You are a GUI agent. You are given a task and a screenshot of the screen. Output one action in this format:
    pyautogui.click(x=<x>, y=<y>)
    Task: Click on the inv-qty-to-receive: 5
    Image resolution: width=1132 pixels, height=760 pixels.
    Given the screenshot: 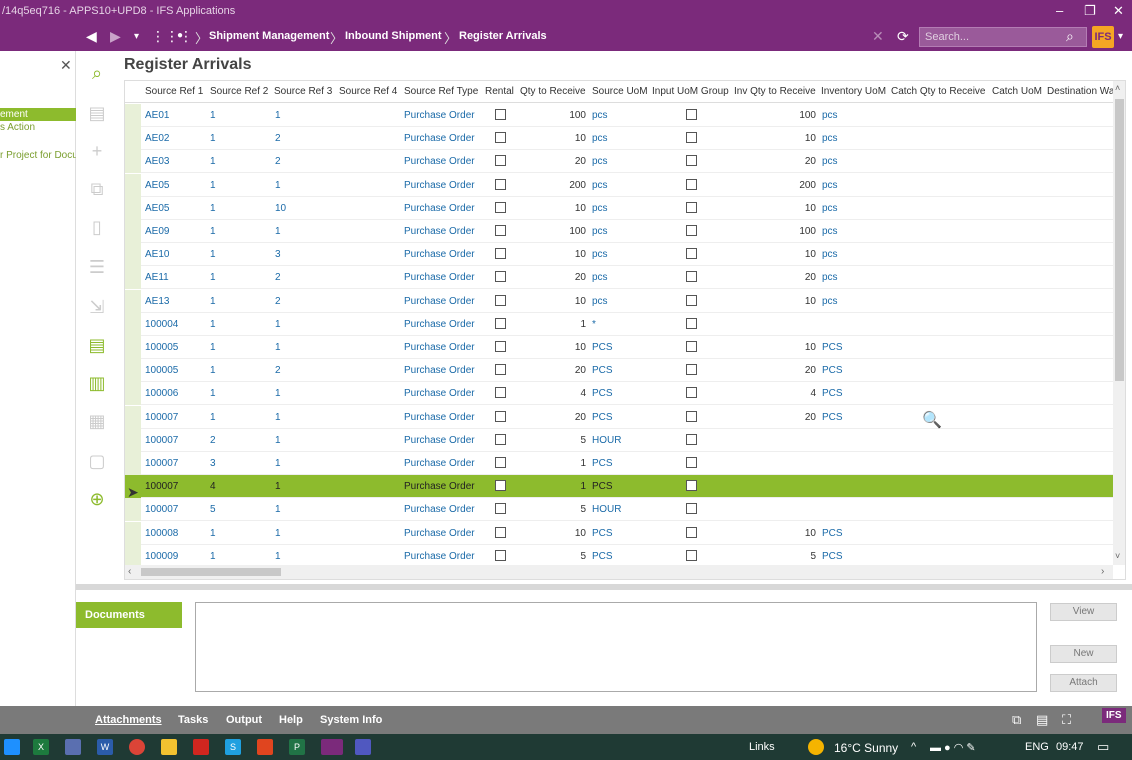 What is the action you would take?
    pyautogui.click(x=775, y=556)
    